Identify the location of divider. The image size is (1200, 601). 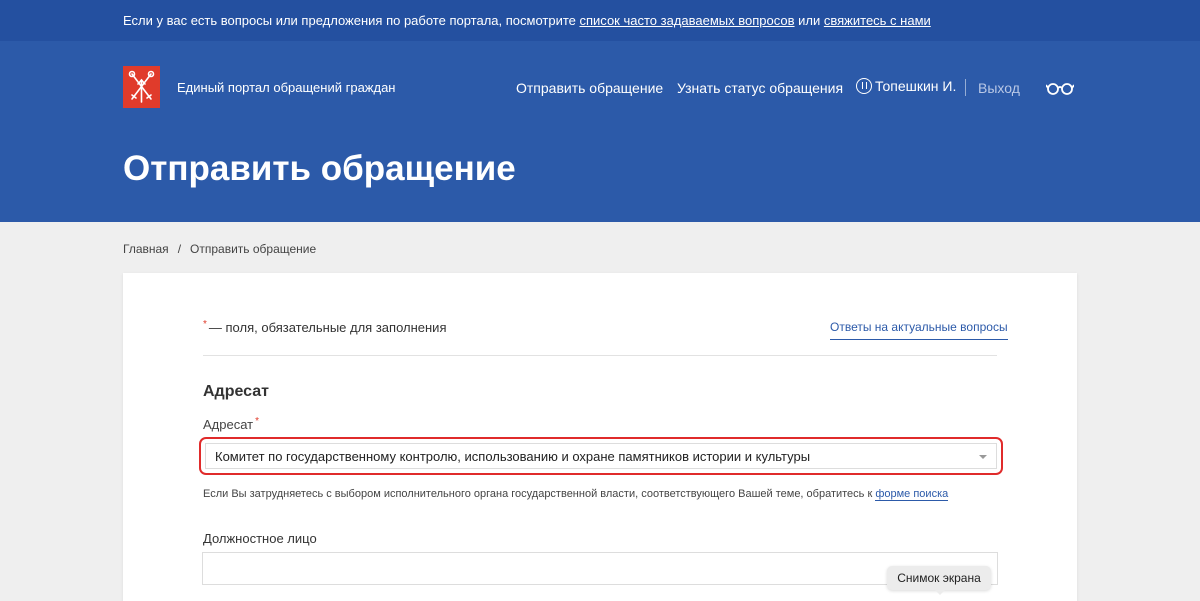
(600, 355).